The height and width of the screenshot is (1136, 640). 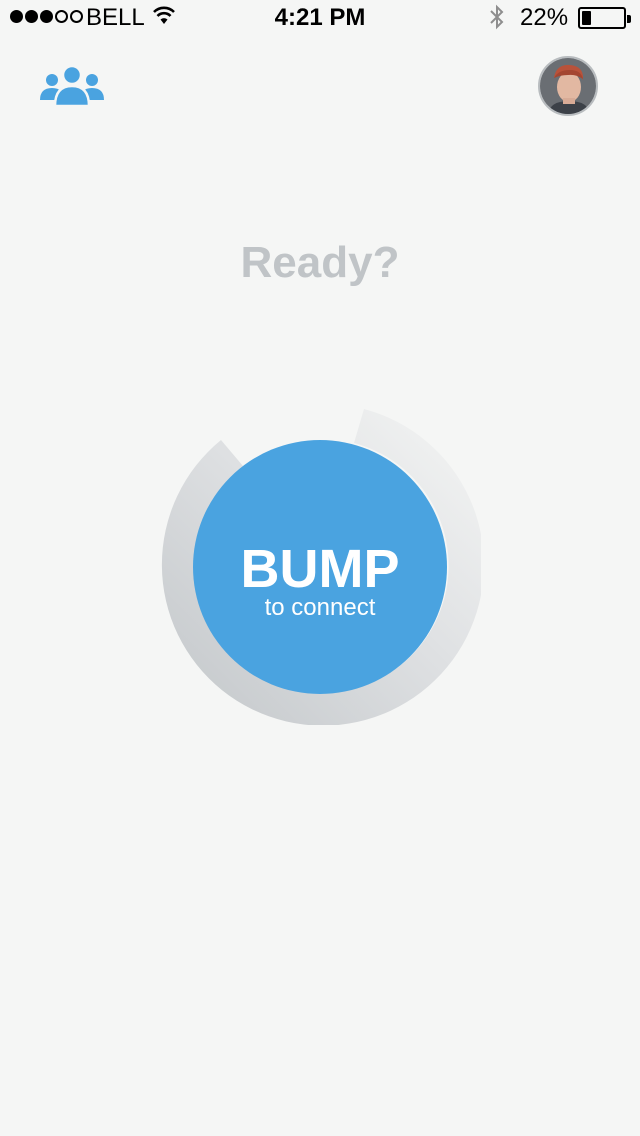 What do you see at coordinates (320, 607) in the screenshot?
I see `bump-subtitle: to connect` at bounding box center [320, 607].